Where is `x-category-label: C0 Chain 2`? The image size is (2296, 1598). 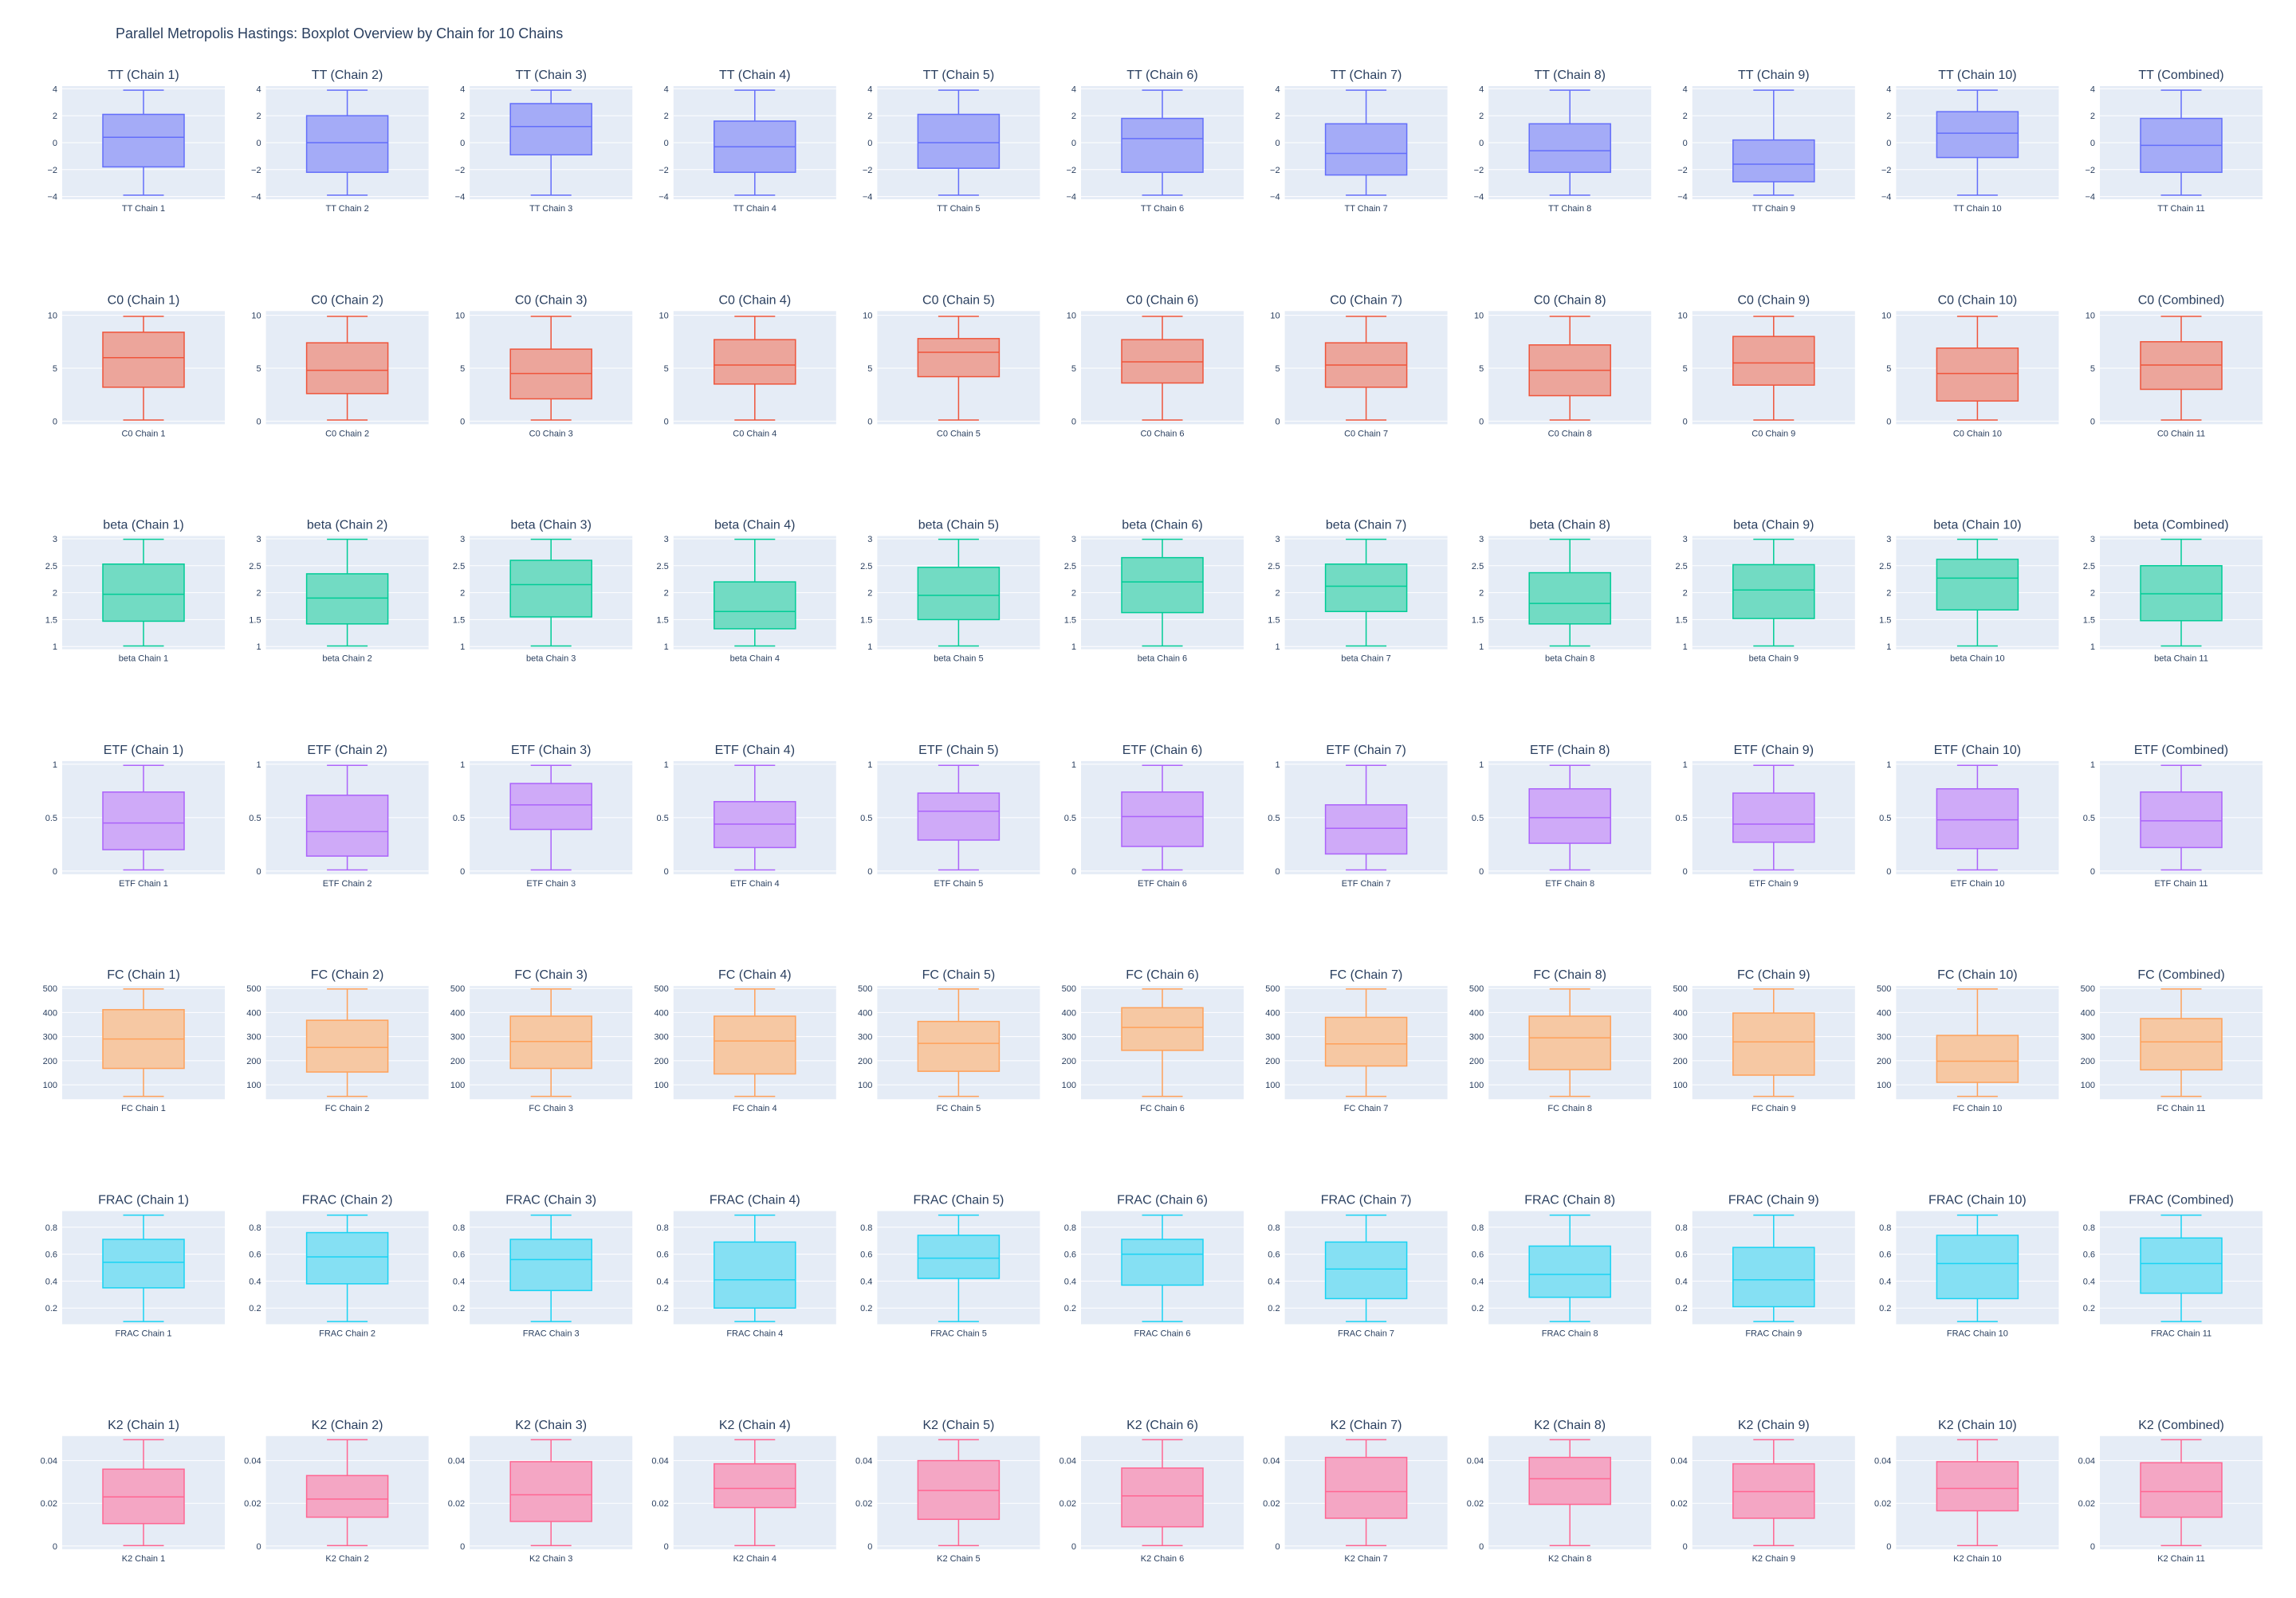
x-category-label: C0 Chain 2 is located at coordinates (347, 433).